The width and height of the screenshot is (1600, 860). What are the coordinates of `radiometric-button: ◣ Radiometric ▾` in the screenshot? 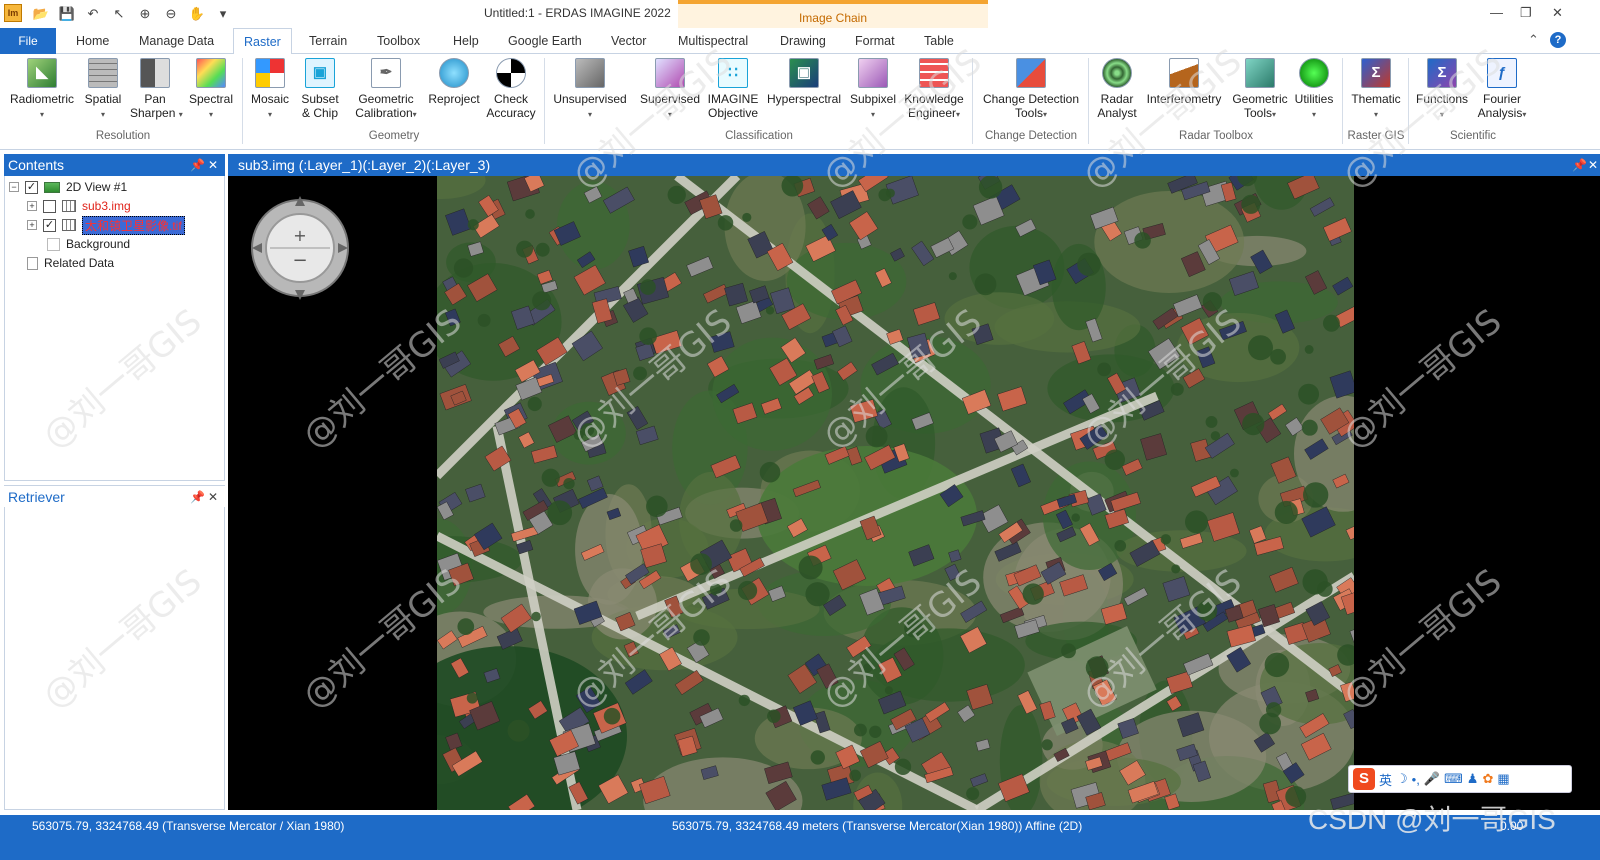 It's located at (42, 90).